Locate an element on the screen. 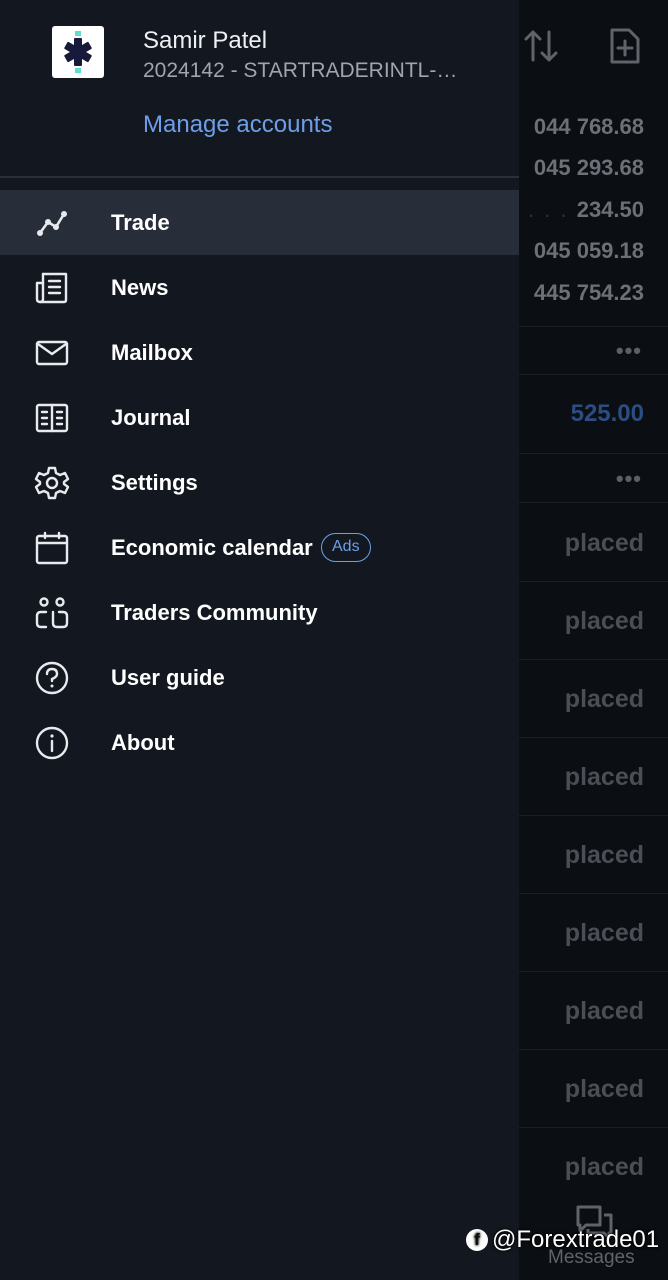 This screenshot has height=1280, width=668. new-order-icon is located at coordinates (625, 46).